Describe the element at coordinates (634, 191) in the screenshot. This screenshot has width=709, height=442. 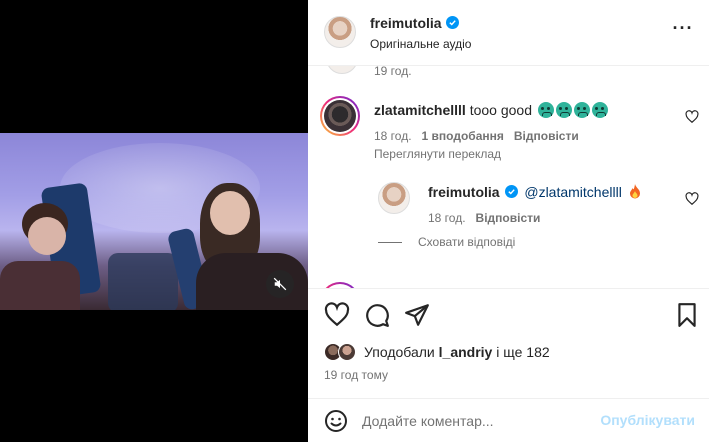
I see `fire-emoji-icon` at that location.